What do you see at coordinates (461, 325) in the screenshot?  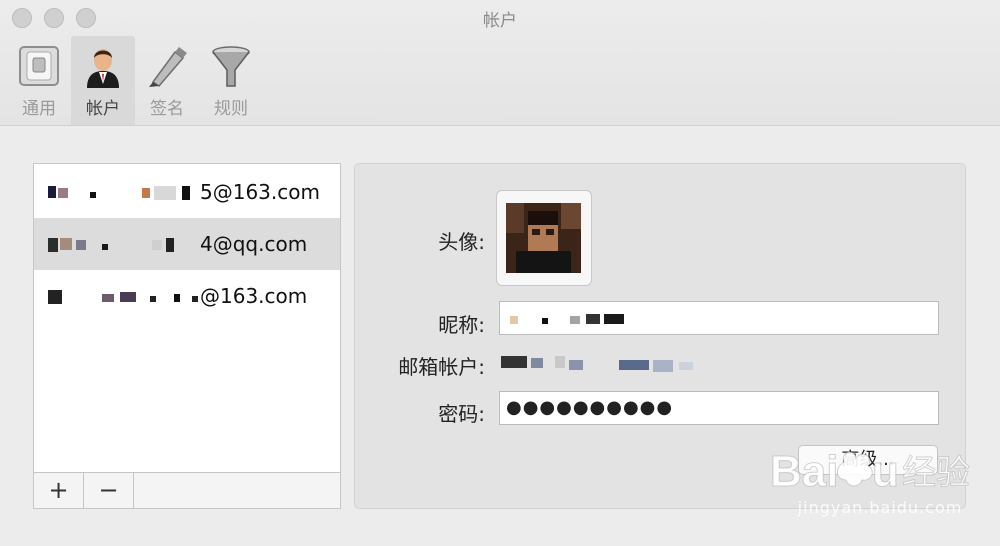 I see `nickname-label: 昵称:` at bounding box center [461, 325].